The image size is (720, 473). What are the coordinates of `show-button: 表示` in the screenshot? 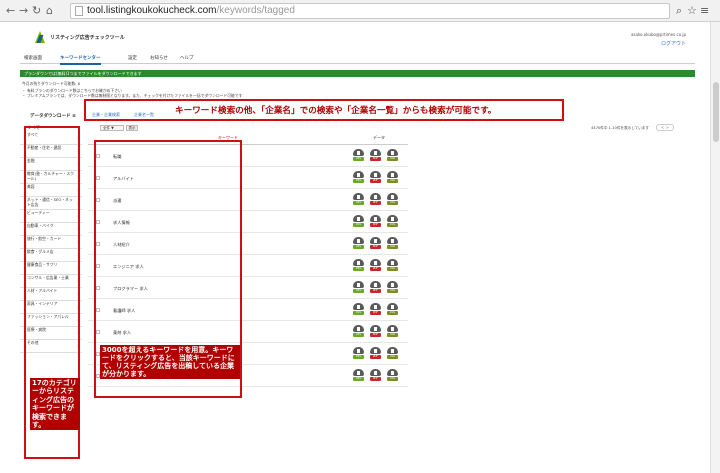 It's located at (132, 128).